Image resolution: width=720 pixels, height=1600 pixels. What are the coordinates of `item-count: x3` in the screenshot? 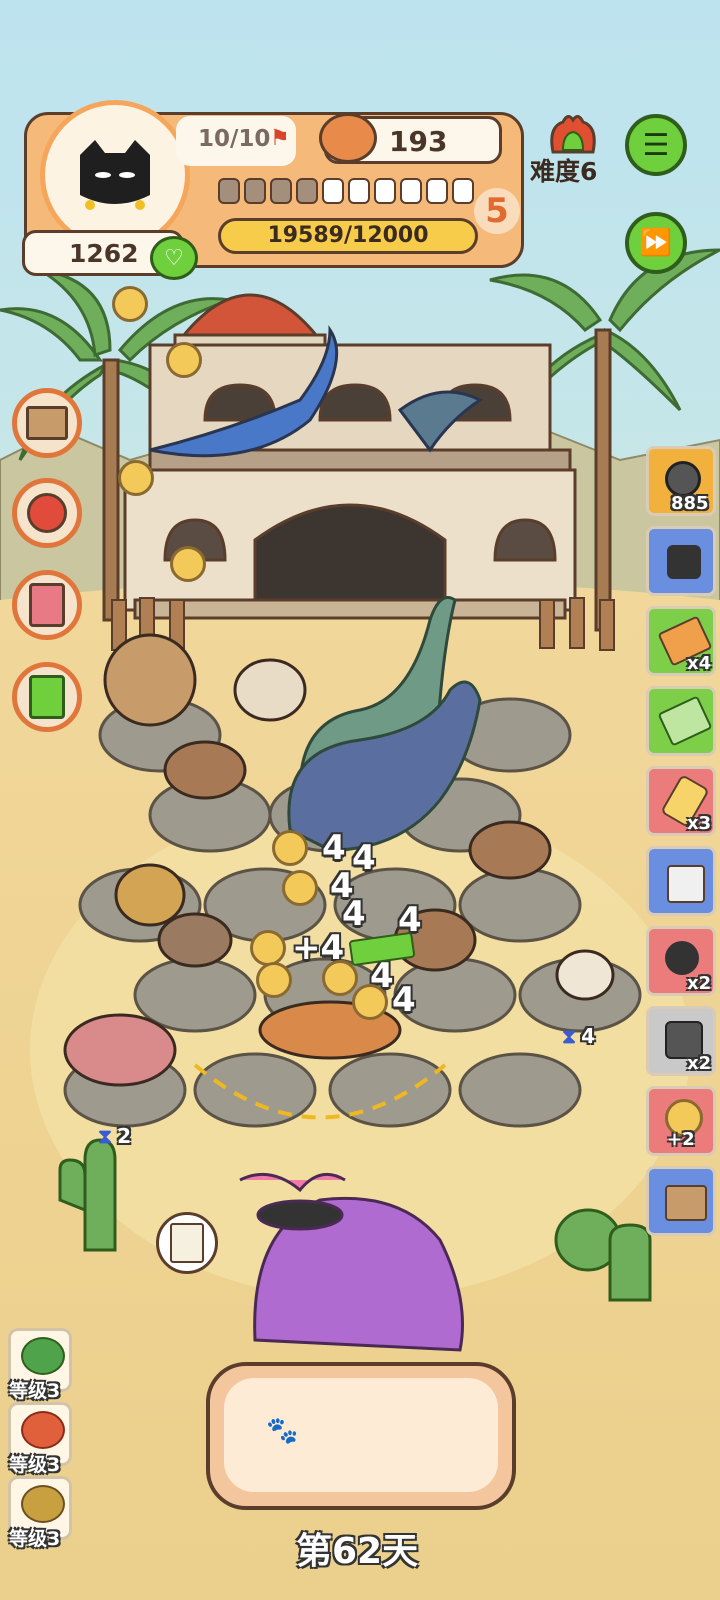 It's located at (699, 823).